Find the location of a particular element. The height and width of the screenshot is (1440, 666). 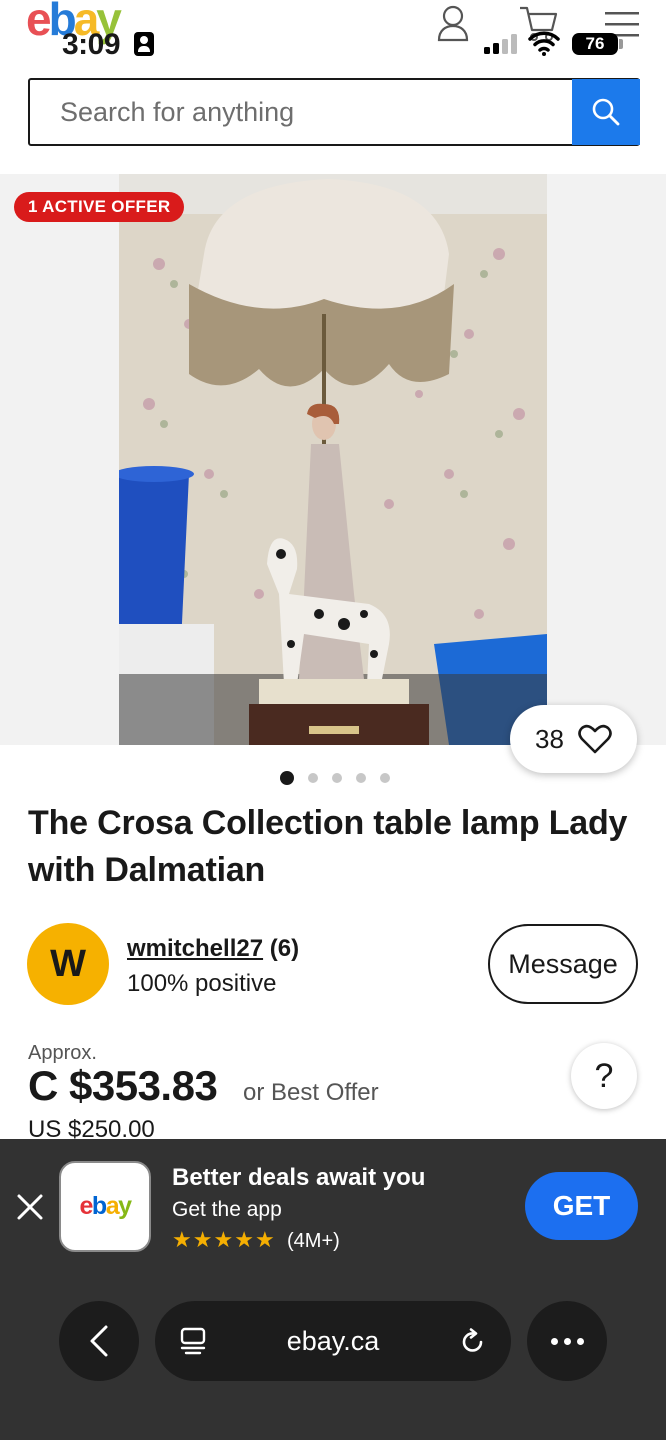

seller-info: wmitchell27 (6) is located at coordinates (213, 949).